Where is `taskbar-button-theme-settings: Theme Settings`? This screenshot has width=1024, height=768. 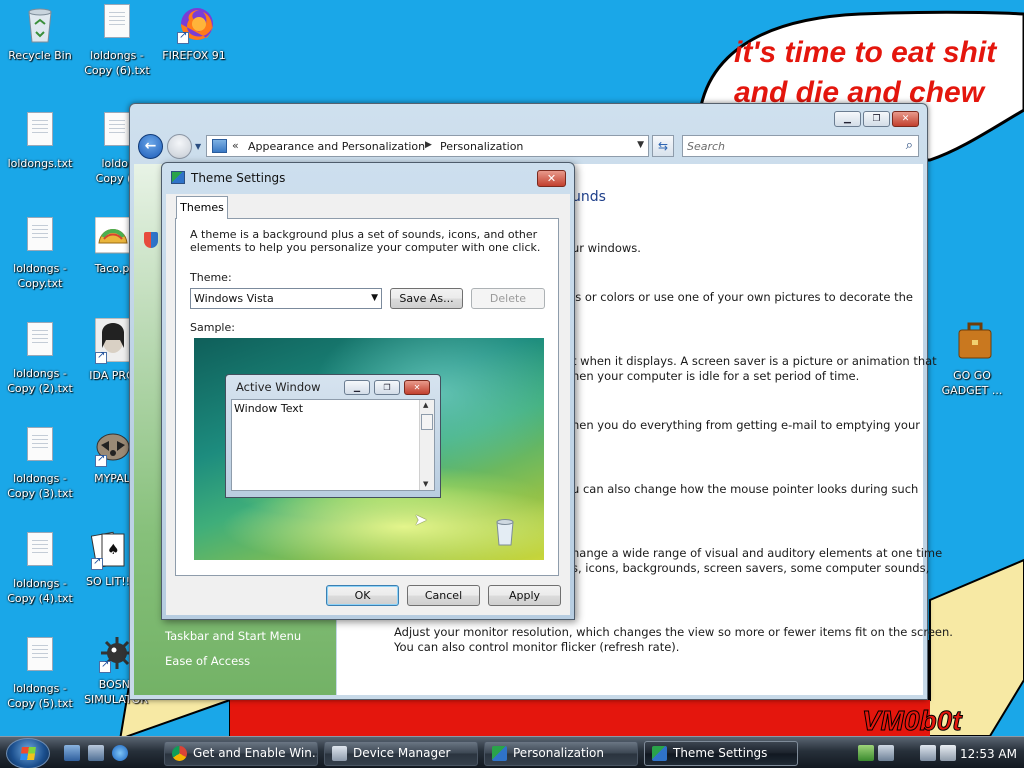 taskbar-button-theme-settings: Theme Settings is located at coordinates (721, 753).